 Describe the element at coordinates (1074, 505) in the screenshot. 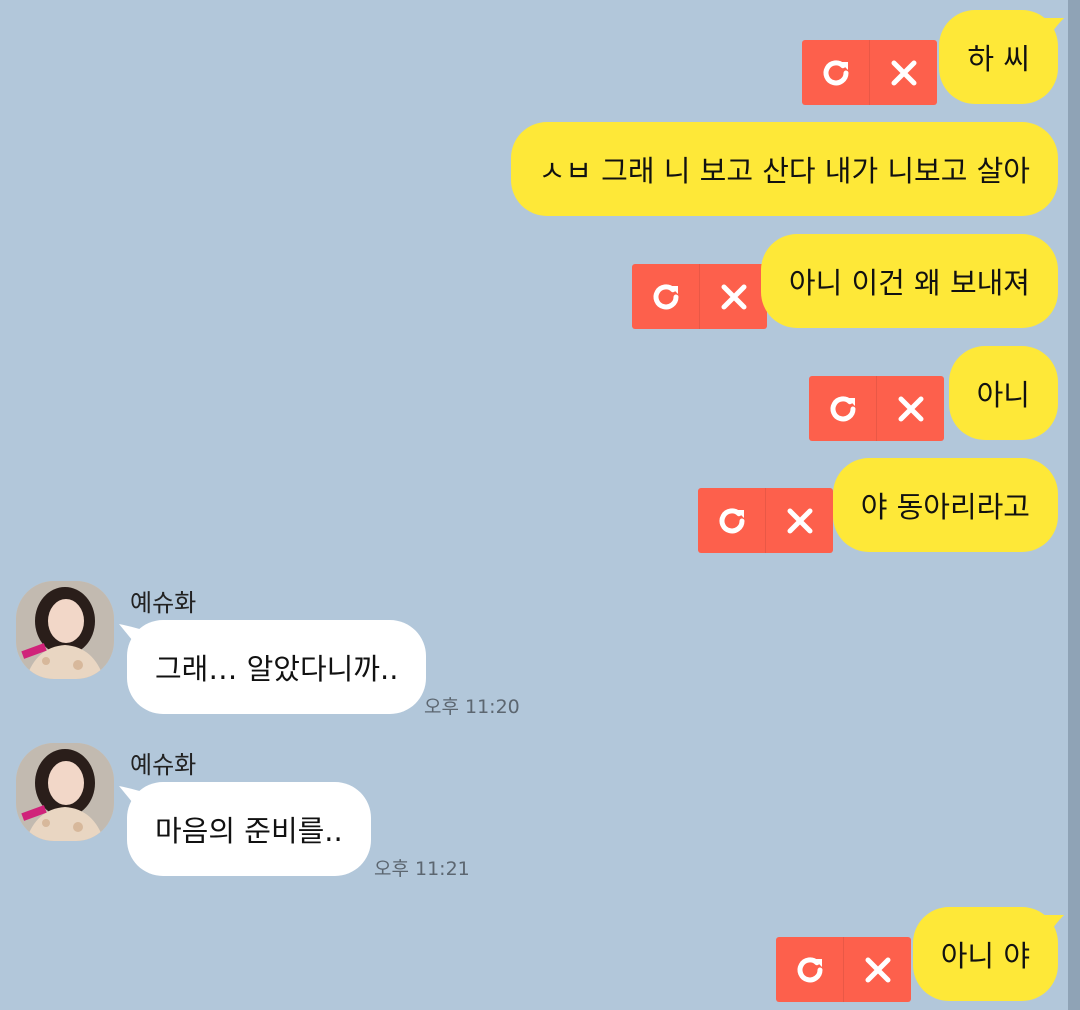

I see `scrollbar` at that location.